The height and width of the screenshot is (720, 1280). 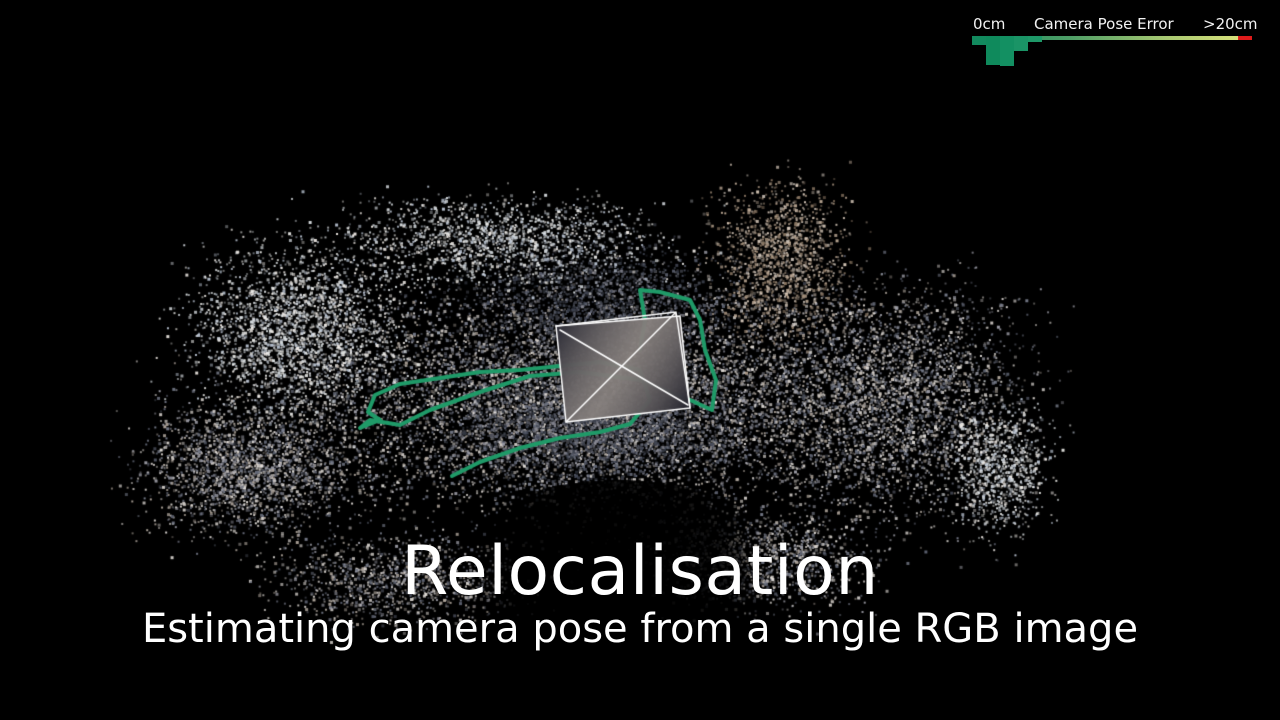 I want to click on legend-min-label: 0cm, so click(x=989, y=24).